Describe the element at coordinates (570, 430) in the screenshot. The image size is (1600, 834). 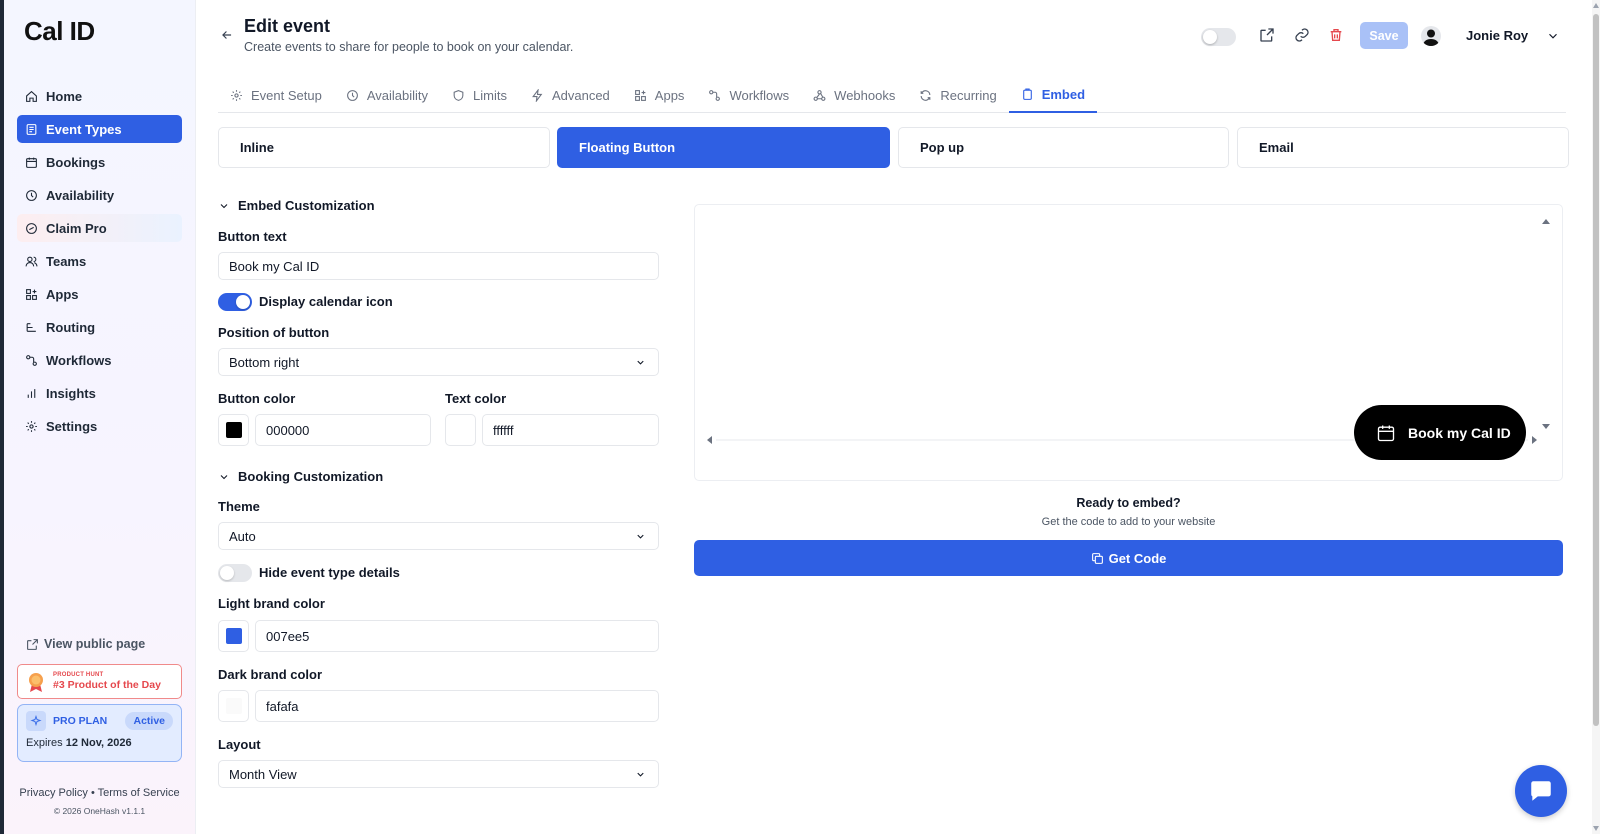
I see `text-color-input: ffffff` at that location.